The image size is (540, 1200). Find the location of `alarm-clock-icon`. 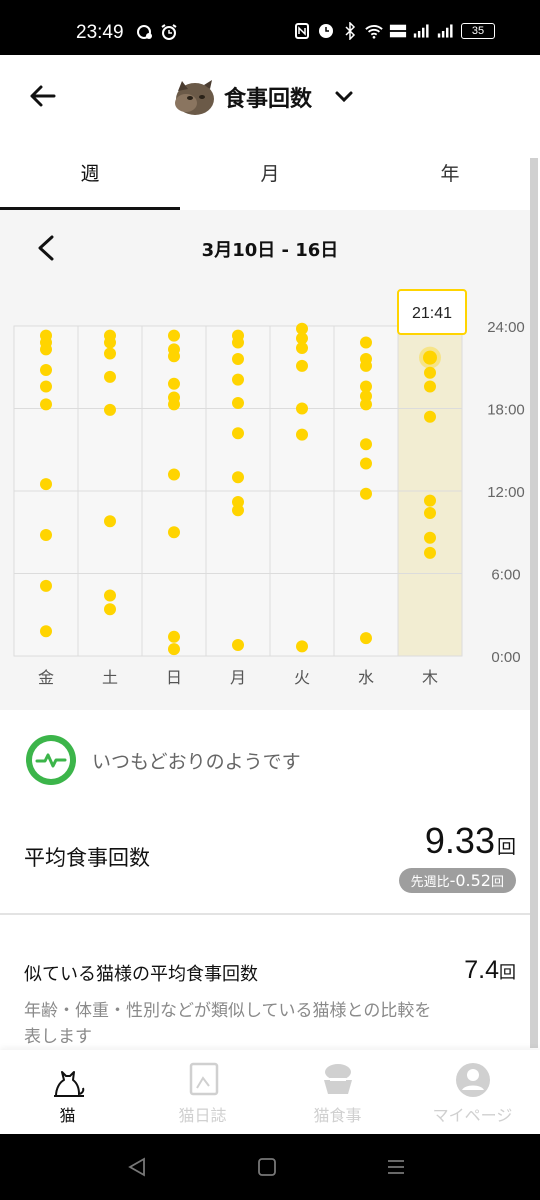

alarm-clock-icon is located at coordinates (169, 32).